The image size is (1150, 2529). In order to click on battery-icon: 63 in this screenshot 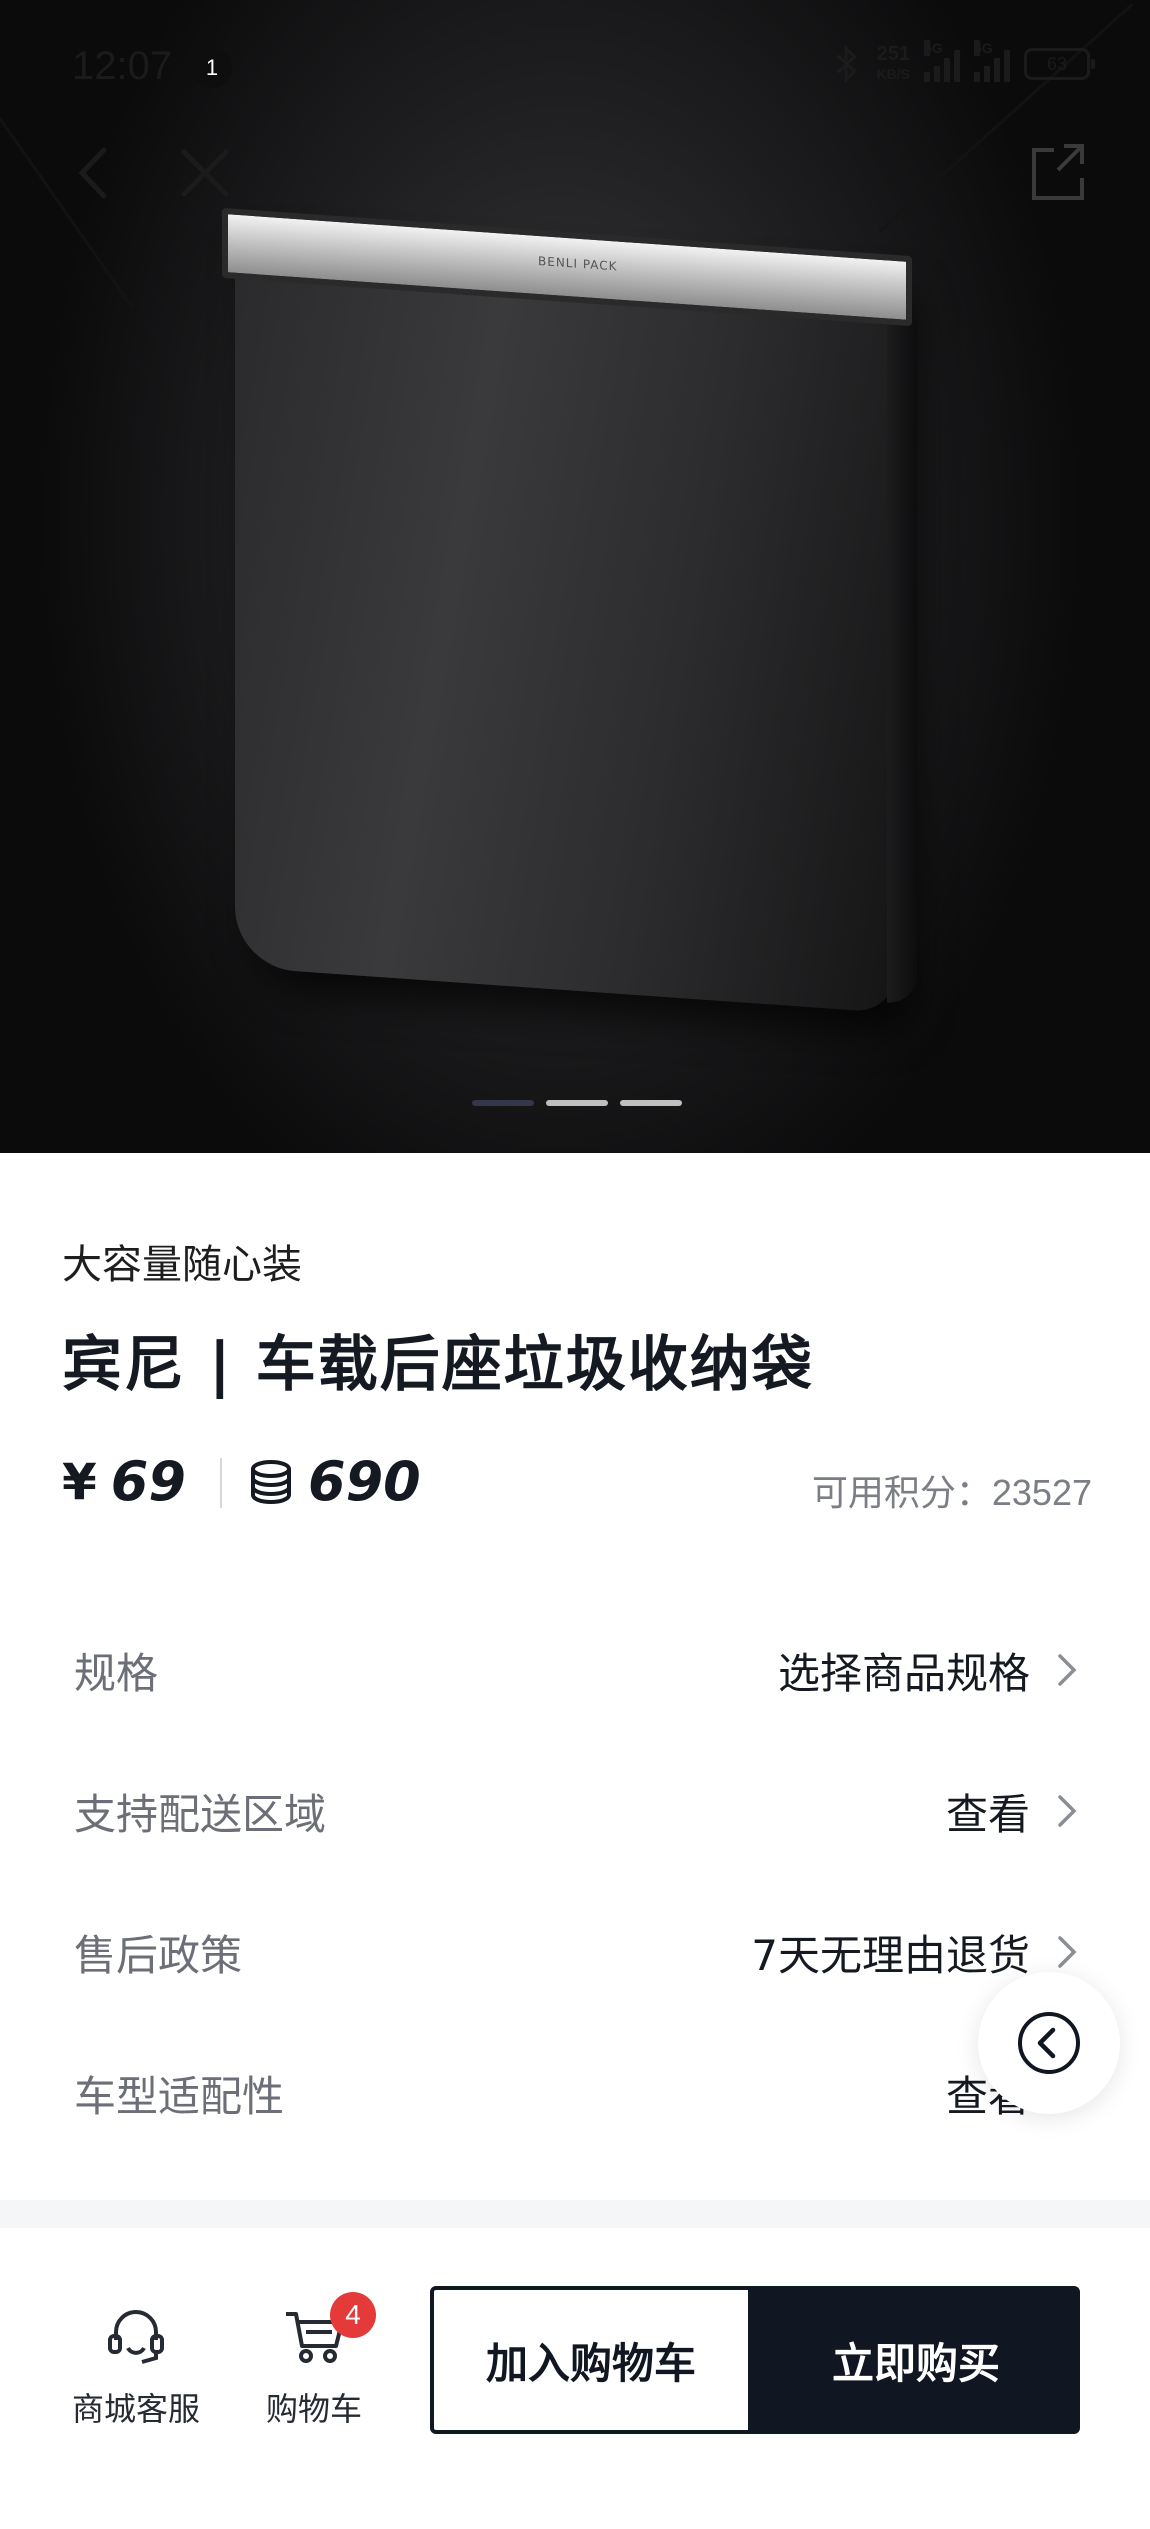, I will do `click(1059, 64)`.